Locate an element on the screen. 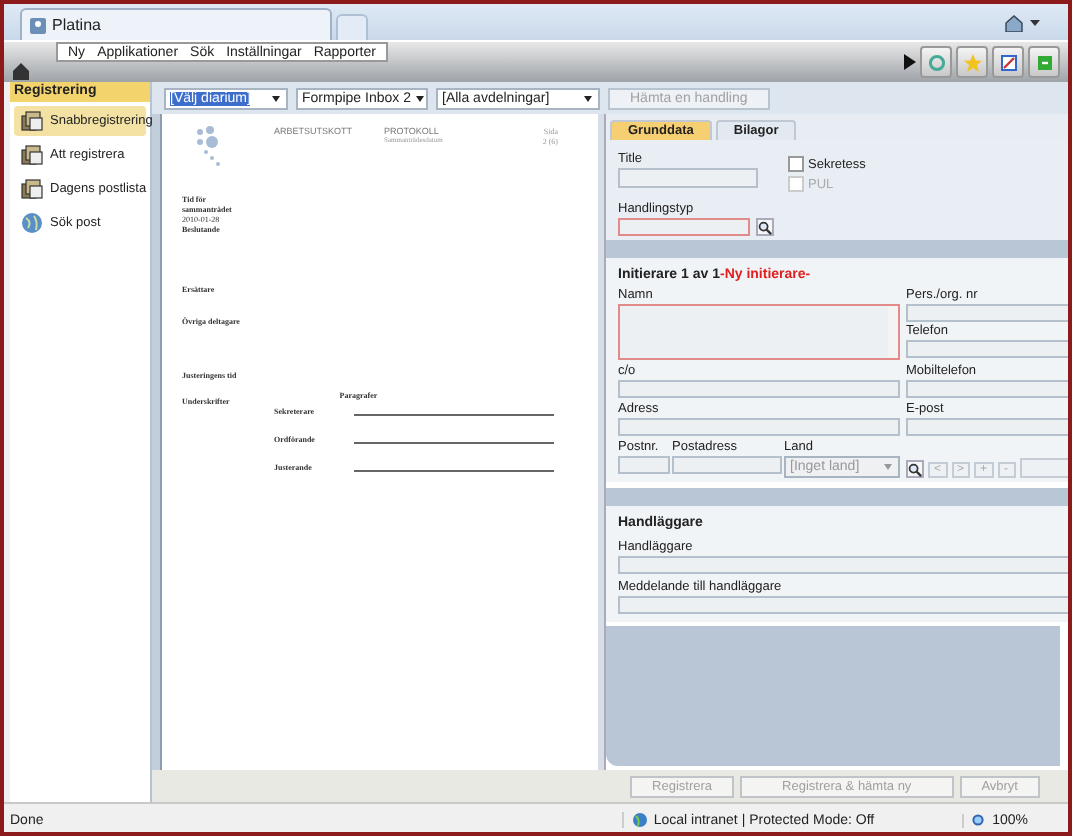 The width and height of the screenshot is (1072, 836). zoom-icon is located at coordinates (979, 820).